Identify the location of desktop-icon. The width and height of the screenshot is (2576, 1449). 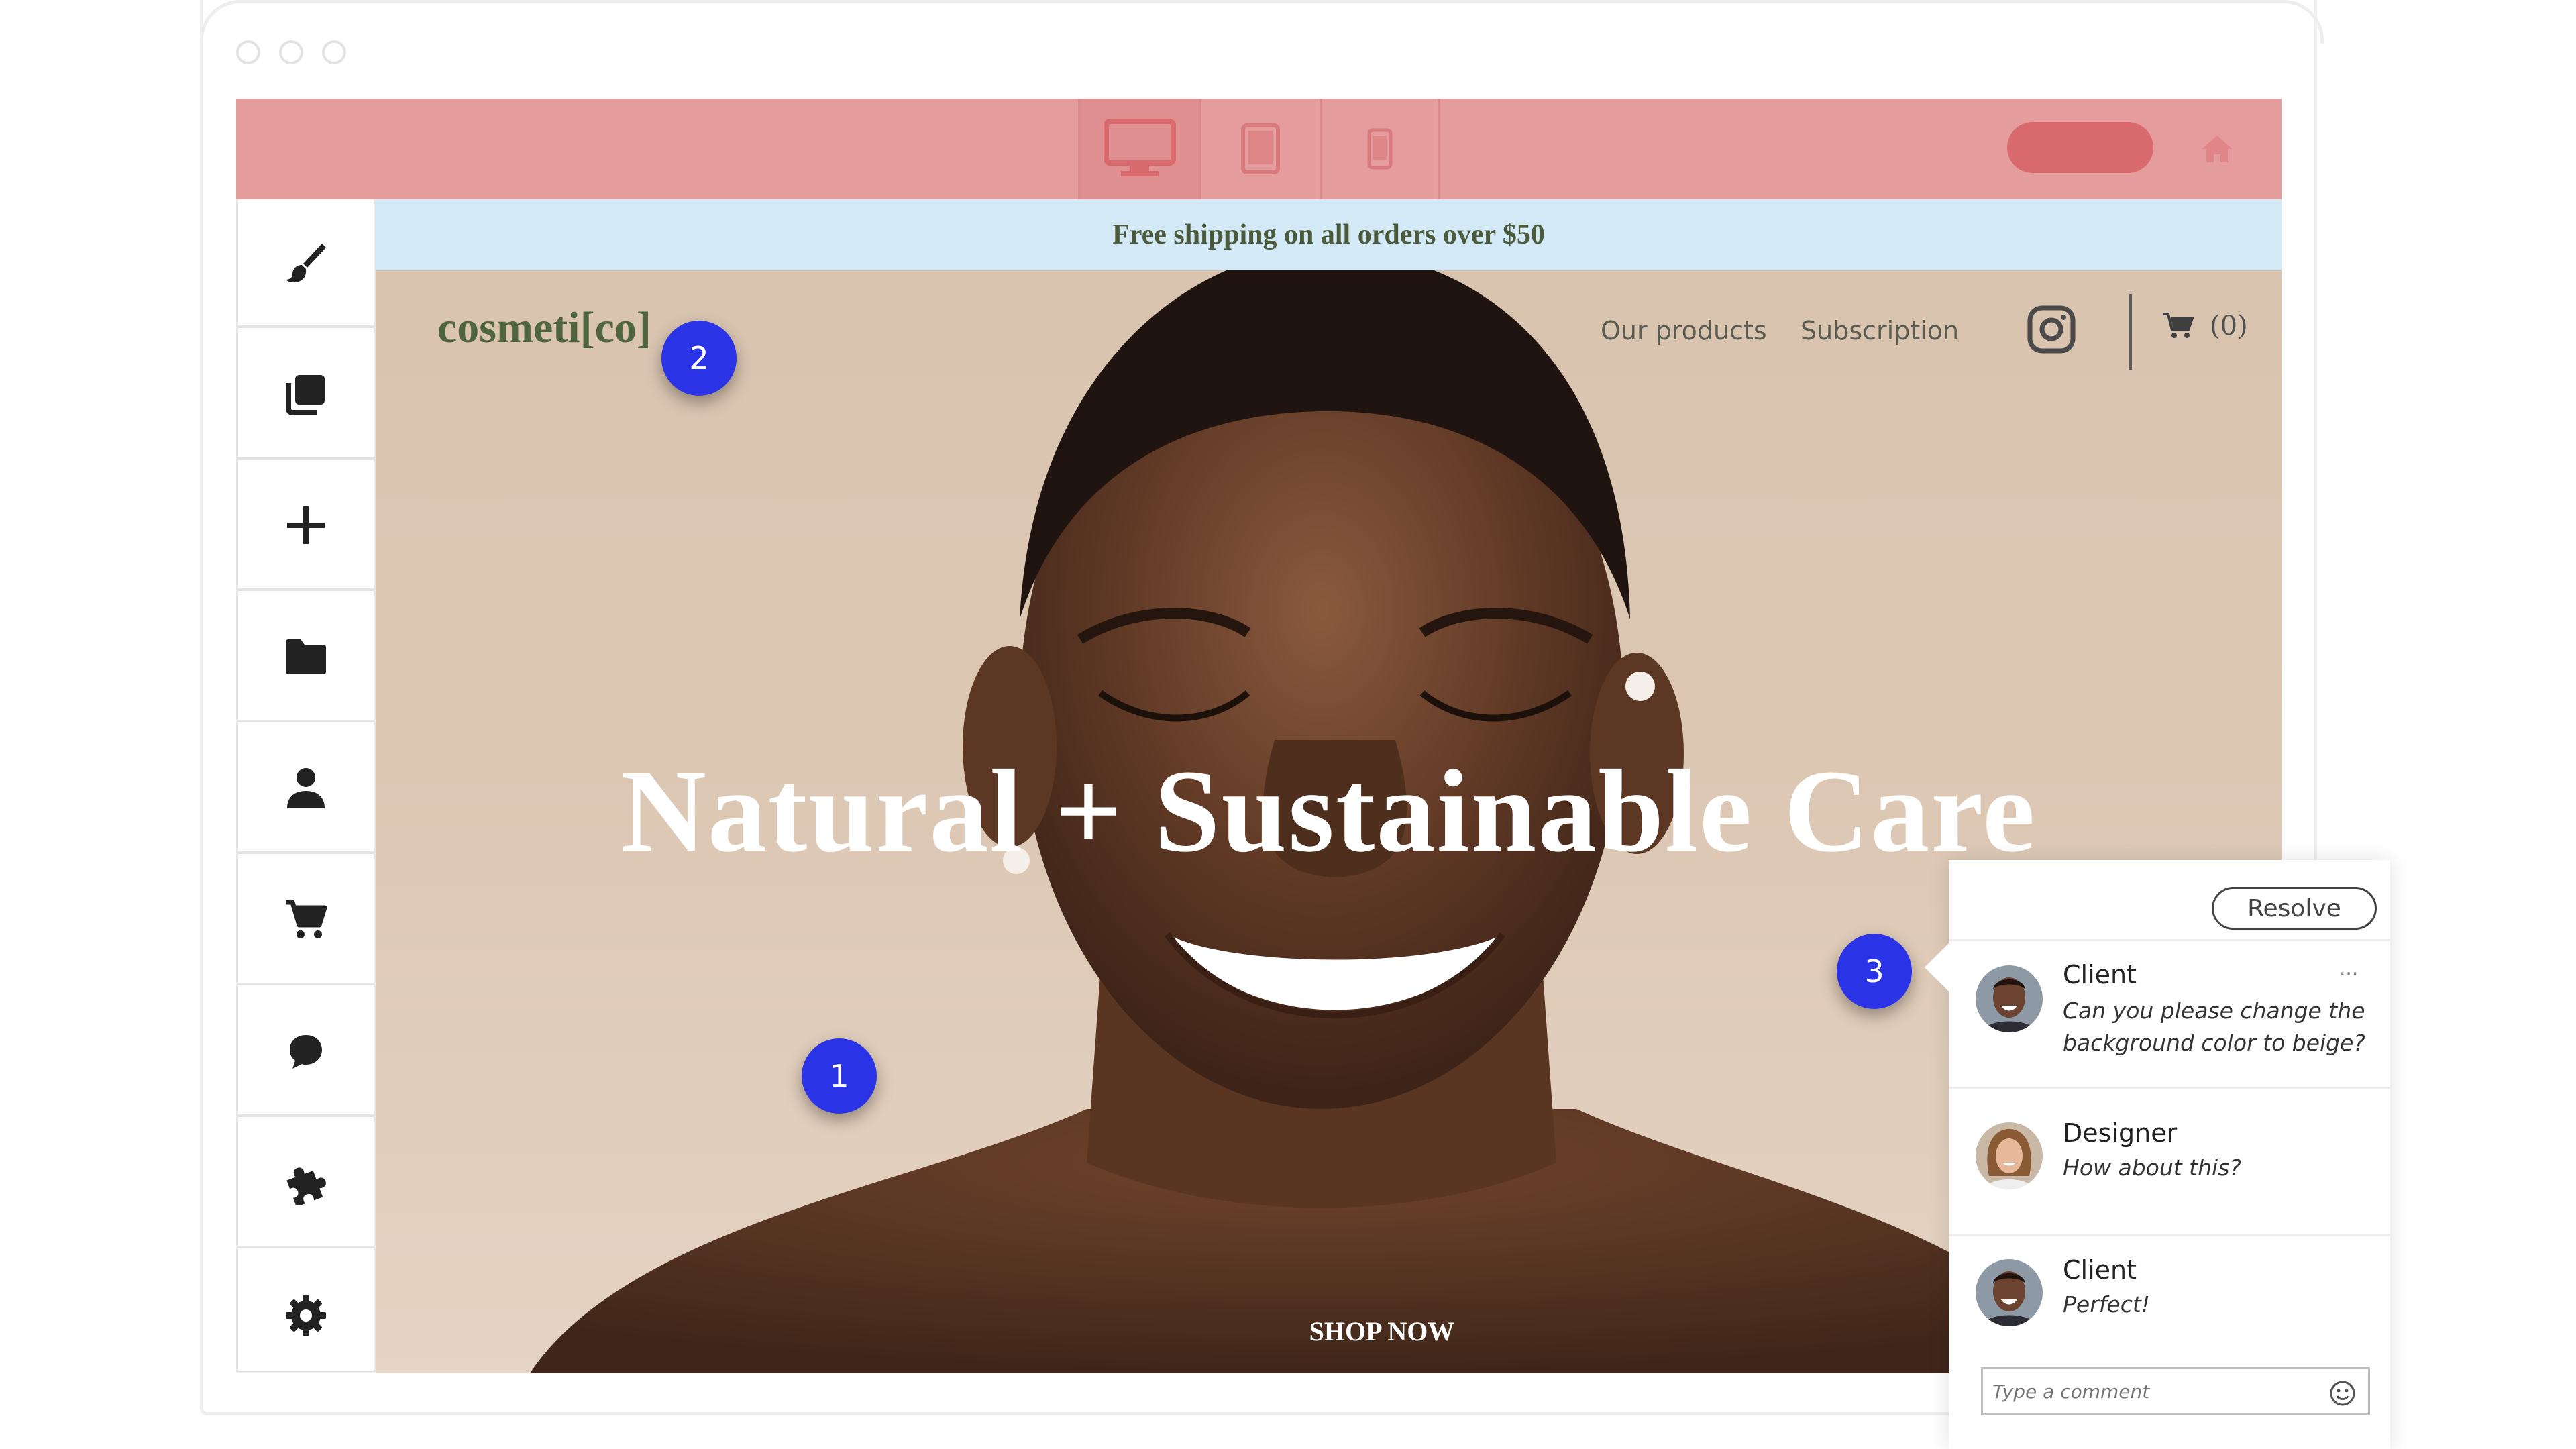
(1140, 147).